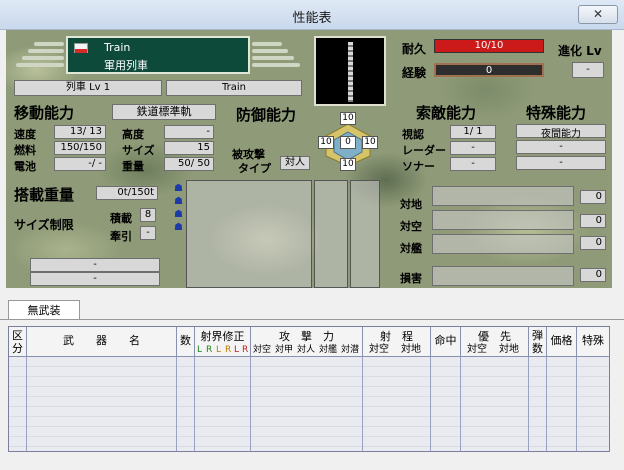 The height and width of the screenshot is (470, 624). I want to click on rf-l3: L, so click(237, 350).